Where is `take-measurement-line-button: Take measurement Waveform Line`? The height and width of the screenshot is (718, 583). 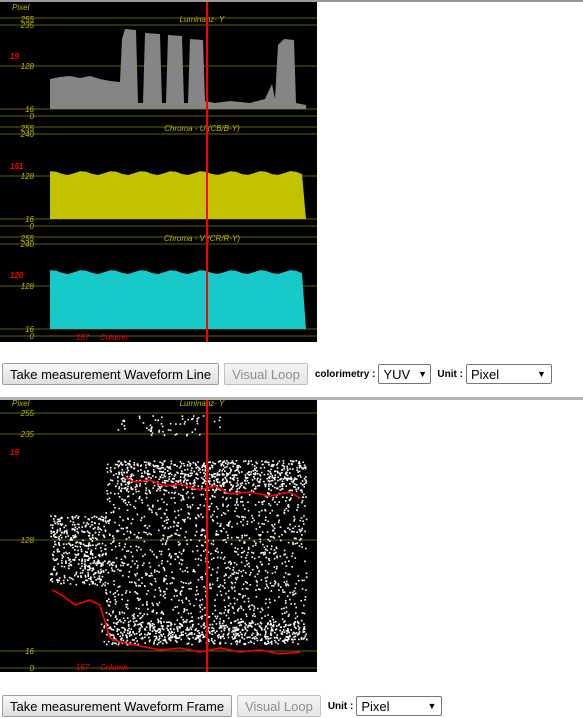 take-measurement-line-button: Take measurement Waveform Line is located at coordinates (111, 374).